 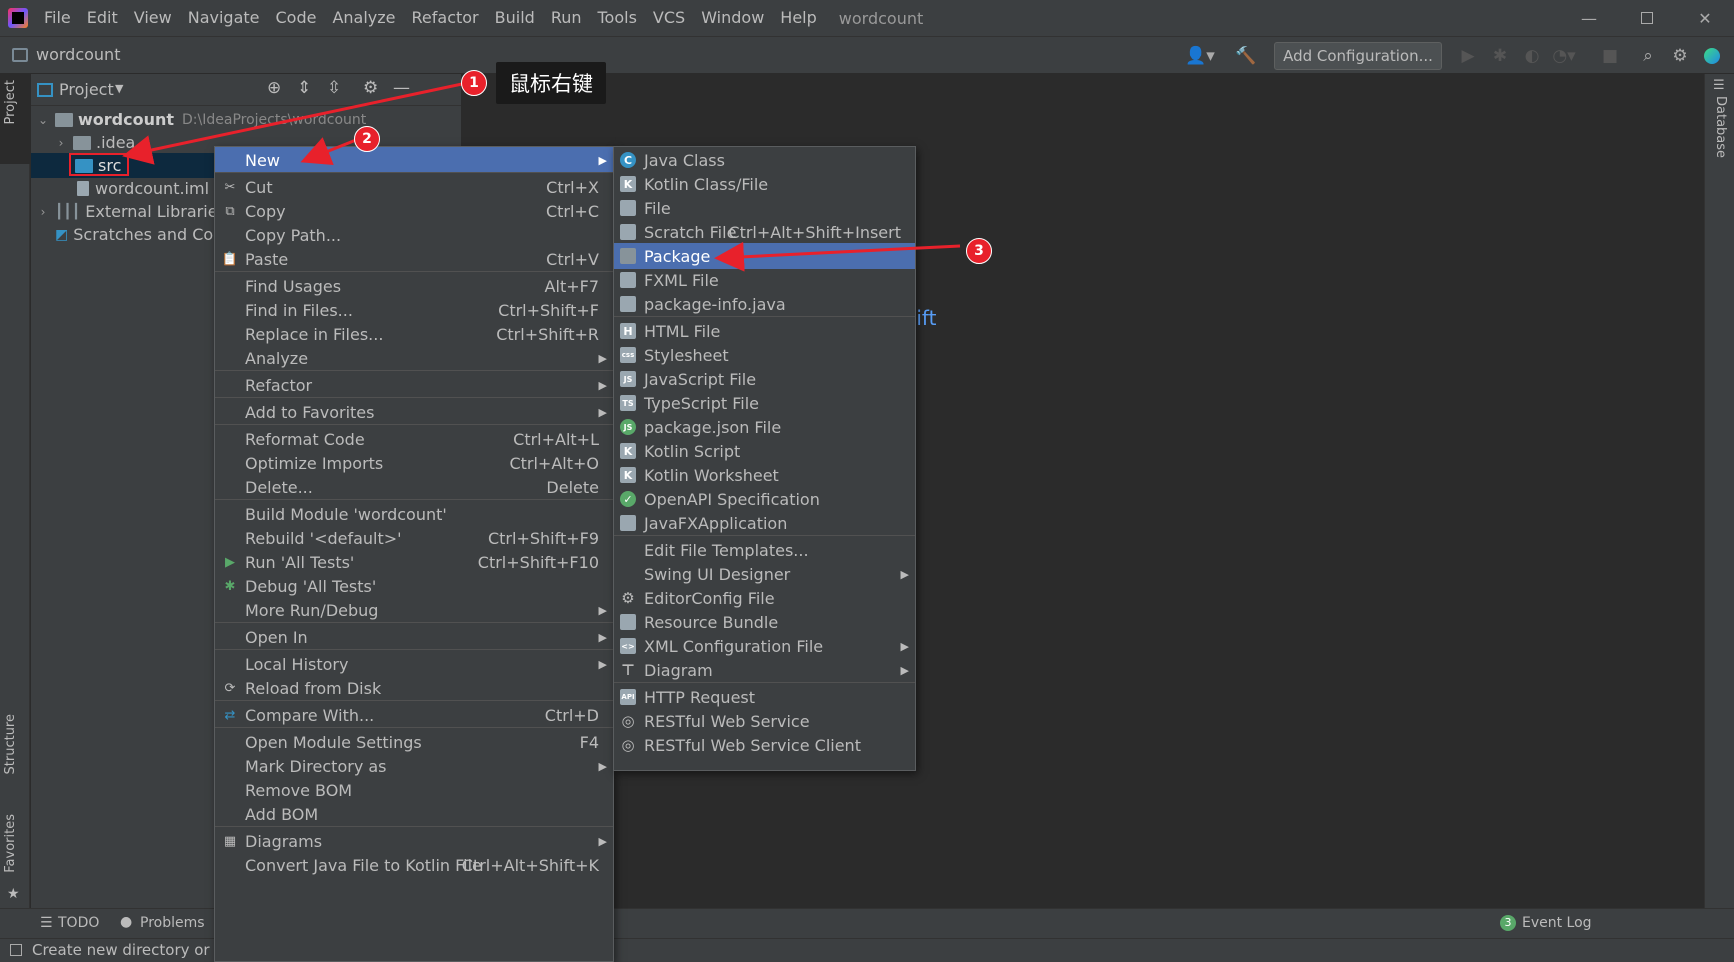 I want to click on annotation-arrows, so click(x=541, y=177).